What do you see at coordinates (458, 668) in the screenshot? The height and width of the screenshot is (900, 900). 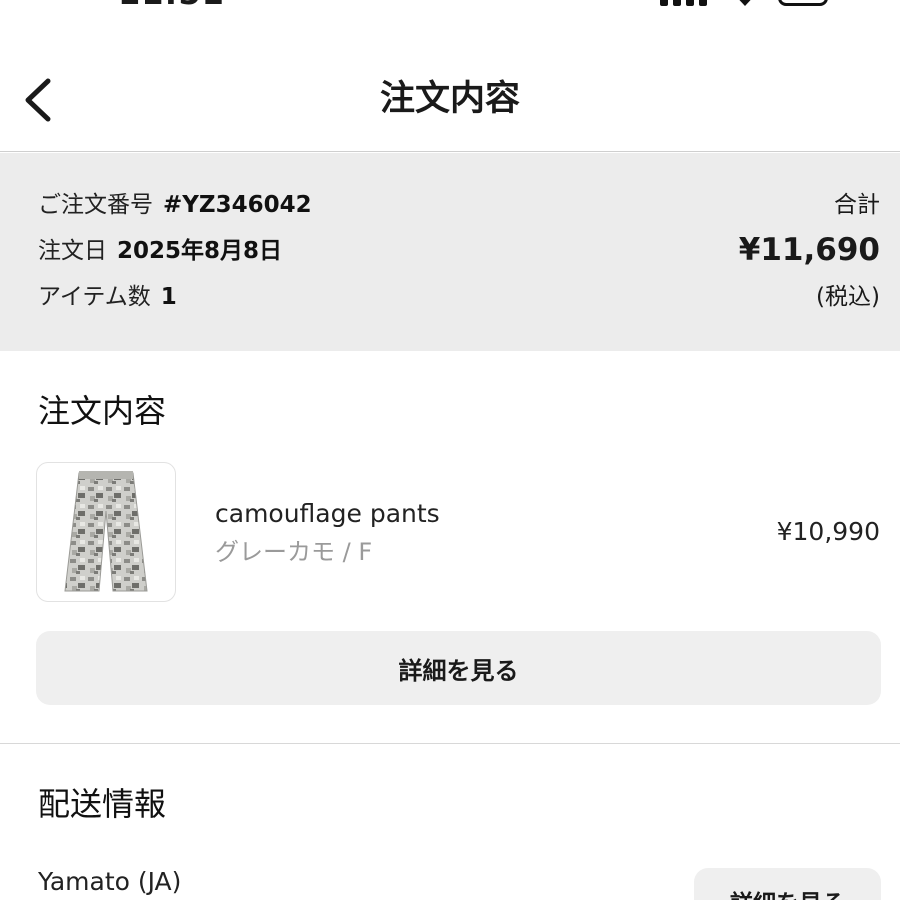 I see `view-order-details-button: 詳細を見る` at bounding box center [458, 668].